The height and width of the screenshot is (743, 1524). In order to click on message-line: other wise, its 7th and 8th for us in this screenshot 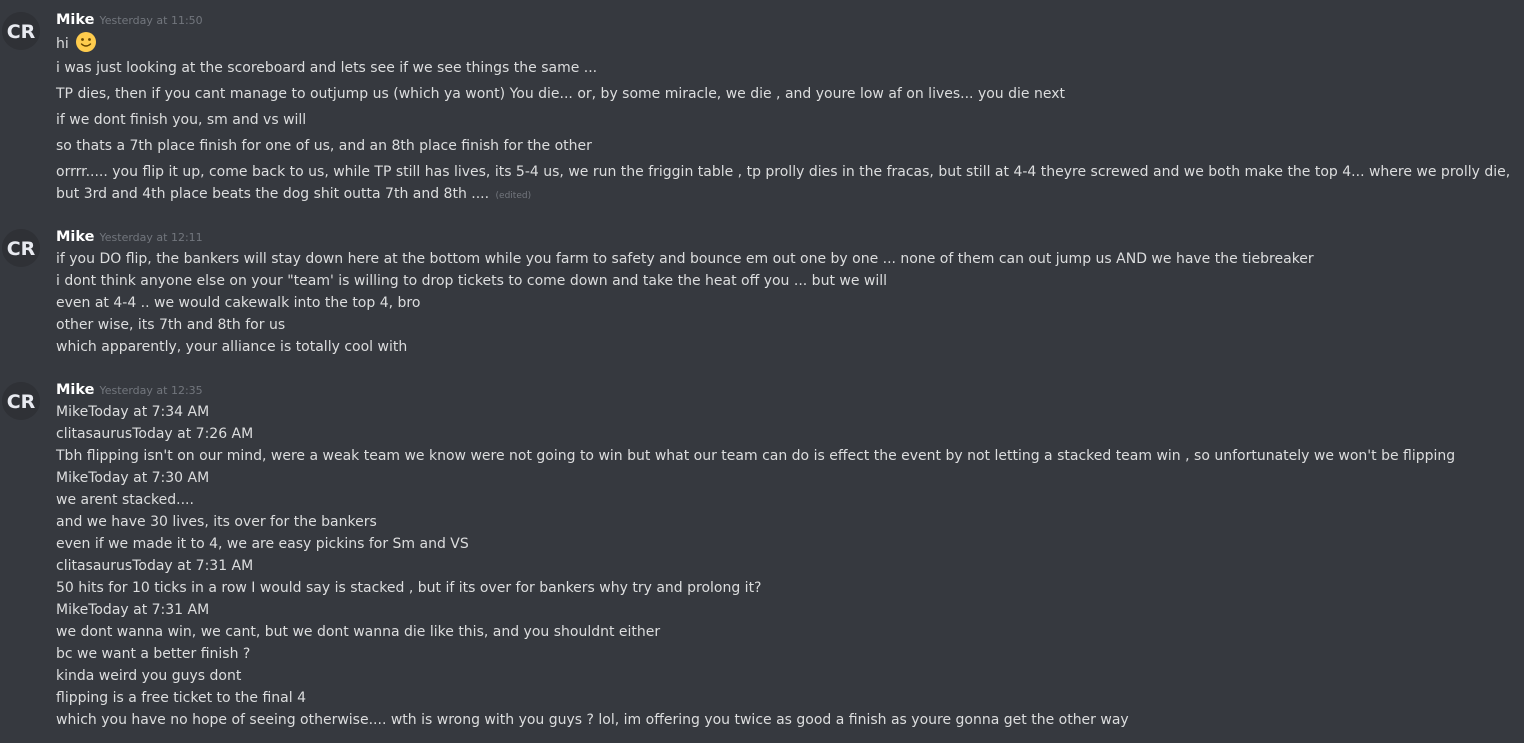, I will do `click(171, 325)`.